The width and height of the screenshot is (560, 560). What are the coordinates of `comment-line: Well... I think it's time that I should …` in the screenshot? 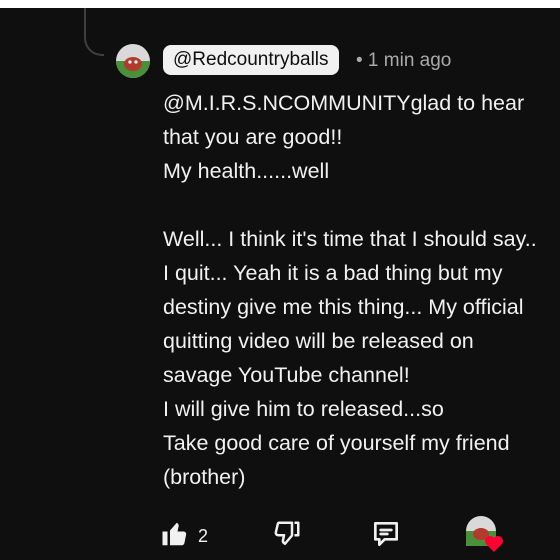 It's located at (350, 239).